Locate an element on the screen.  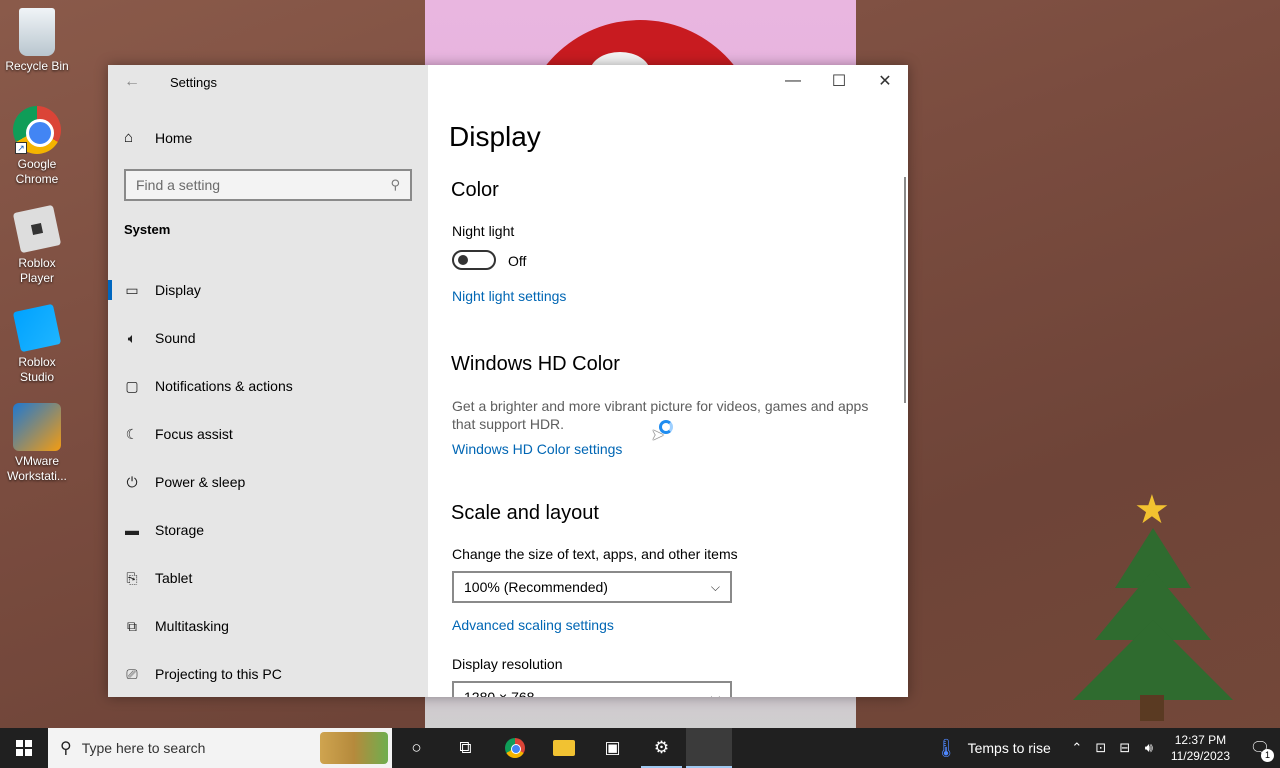
night-light-label: Night light is located at coordinates (483, 231).